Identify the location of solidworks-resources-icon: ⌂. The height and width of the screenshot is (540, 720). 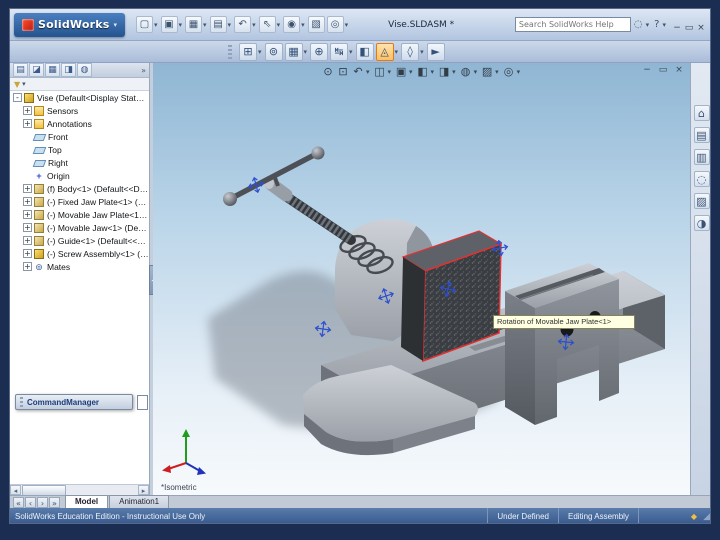
(701, 113).